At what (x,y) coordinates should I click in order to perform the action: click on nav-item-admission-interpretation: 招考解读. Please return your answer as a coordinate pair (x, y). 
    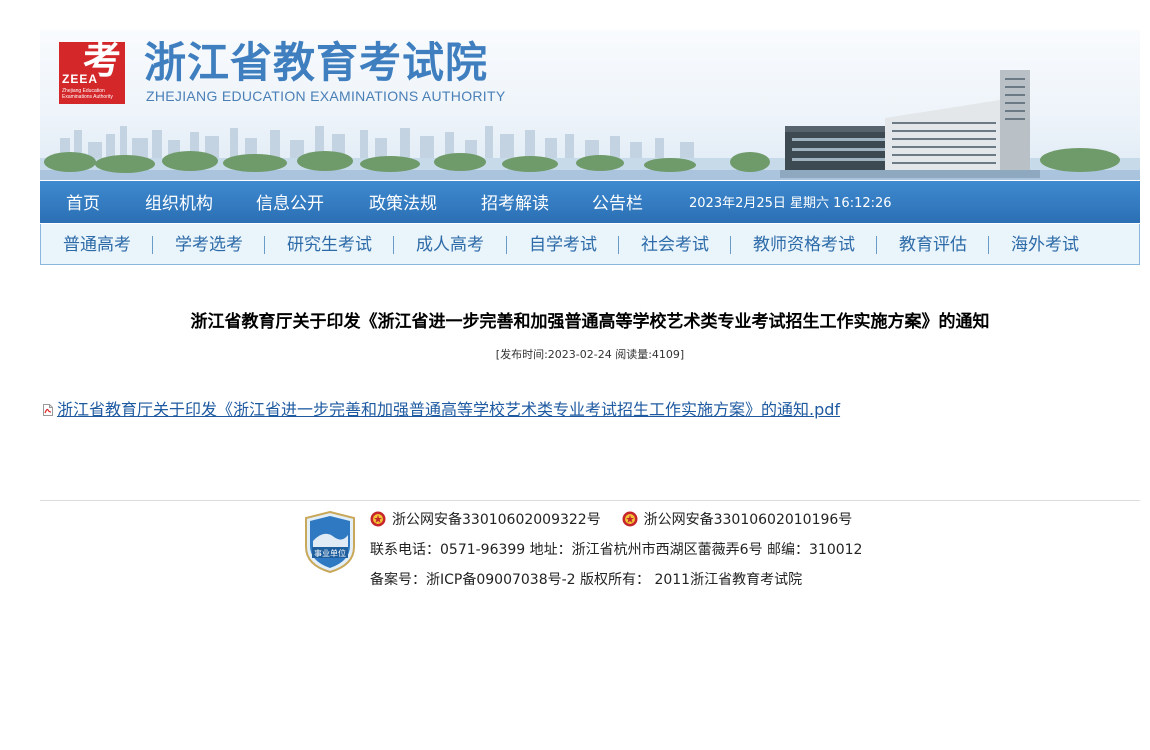
    Looking at the image, I should click on (515, 202).